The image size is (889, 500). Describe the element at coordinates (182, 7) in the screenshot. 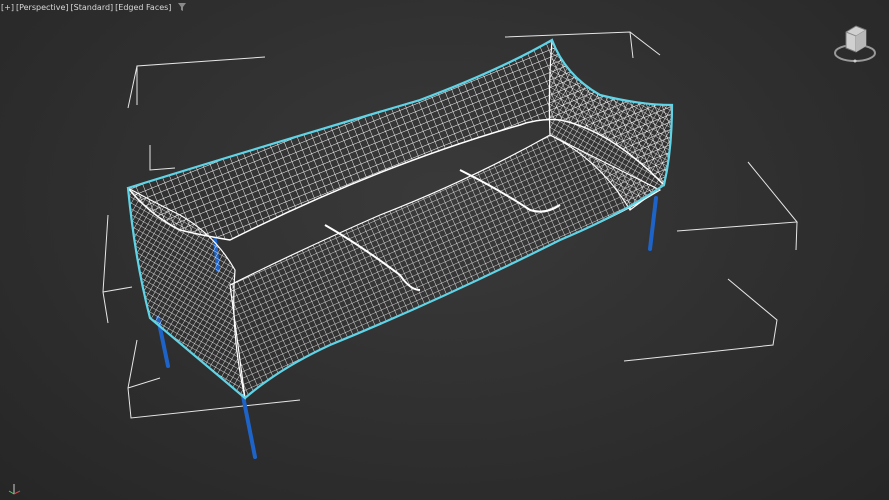

I see `funnel-icon` at that location.